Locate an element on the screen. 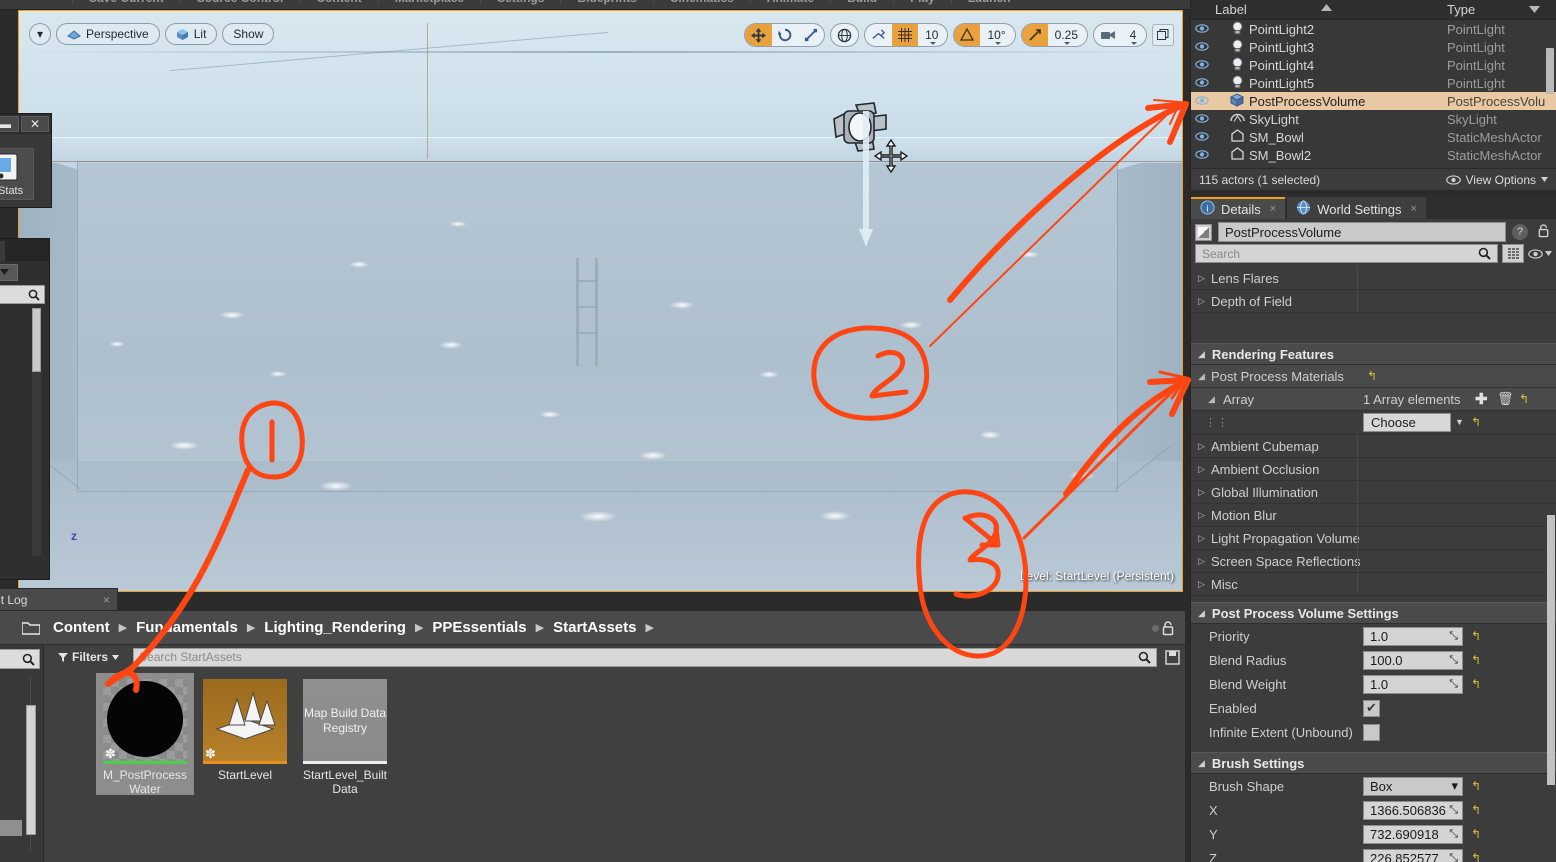 This screenshot has width=1556, height=862. property-number-field: 226.852577 ⤡ is located at coordinates (1413, 855).